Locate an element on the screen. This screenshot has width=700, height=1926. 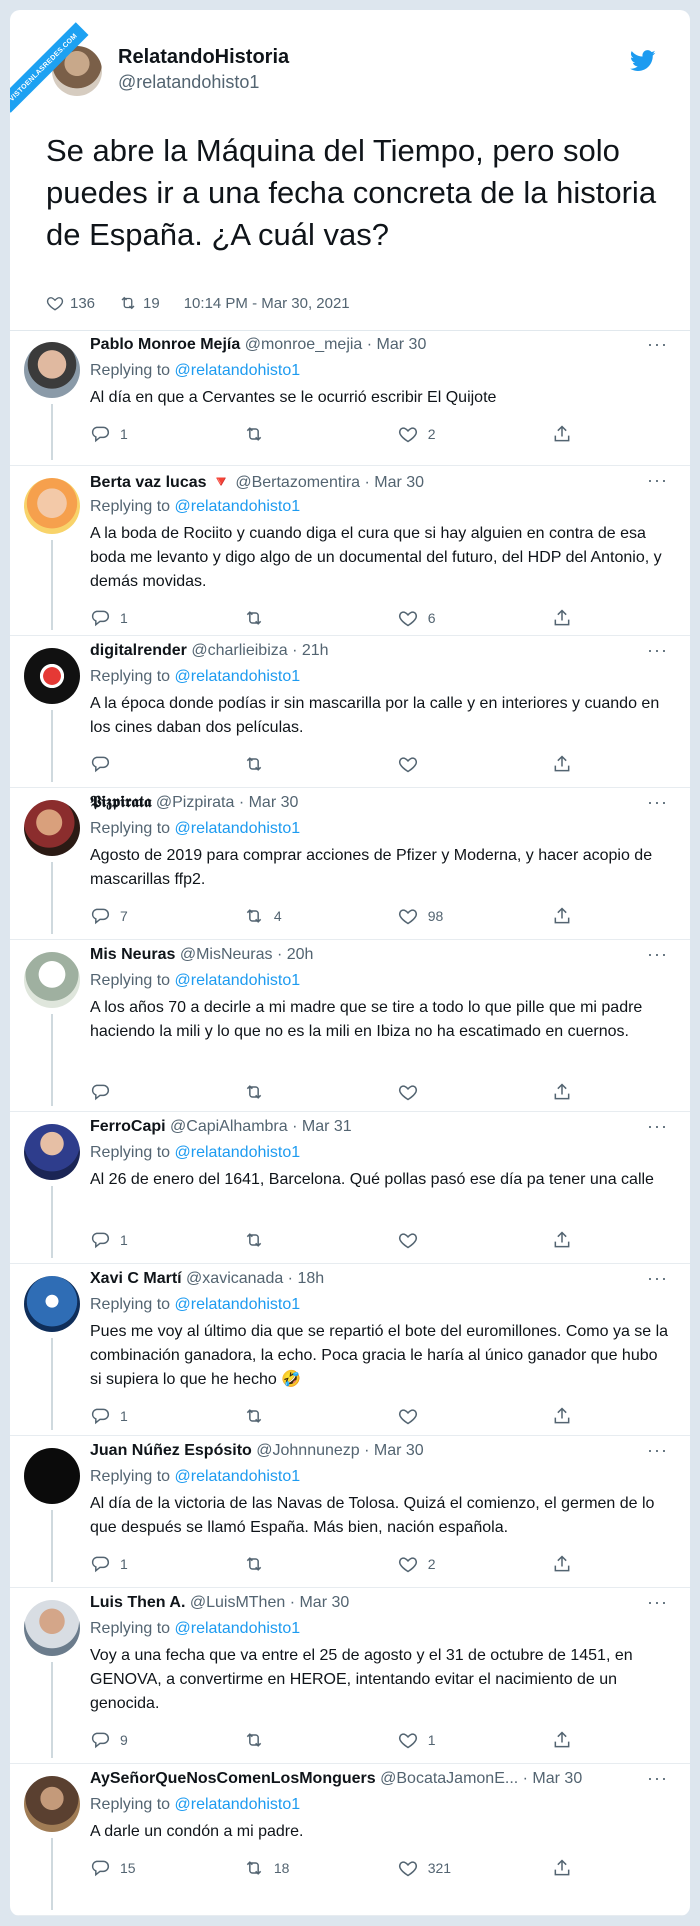
reply-author-handle: @Pizpirata · Mar 30 is located at coordinates (227, 802).